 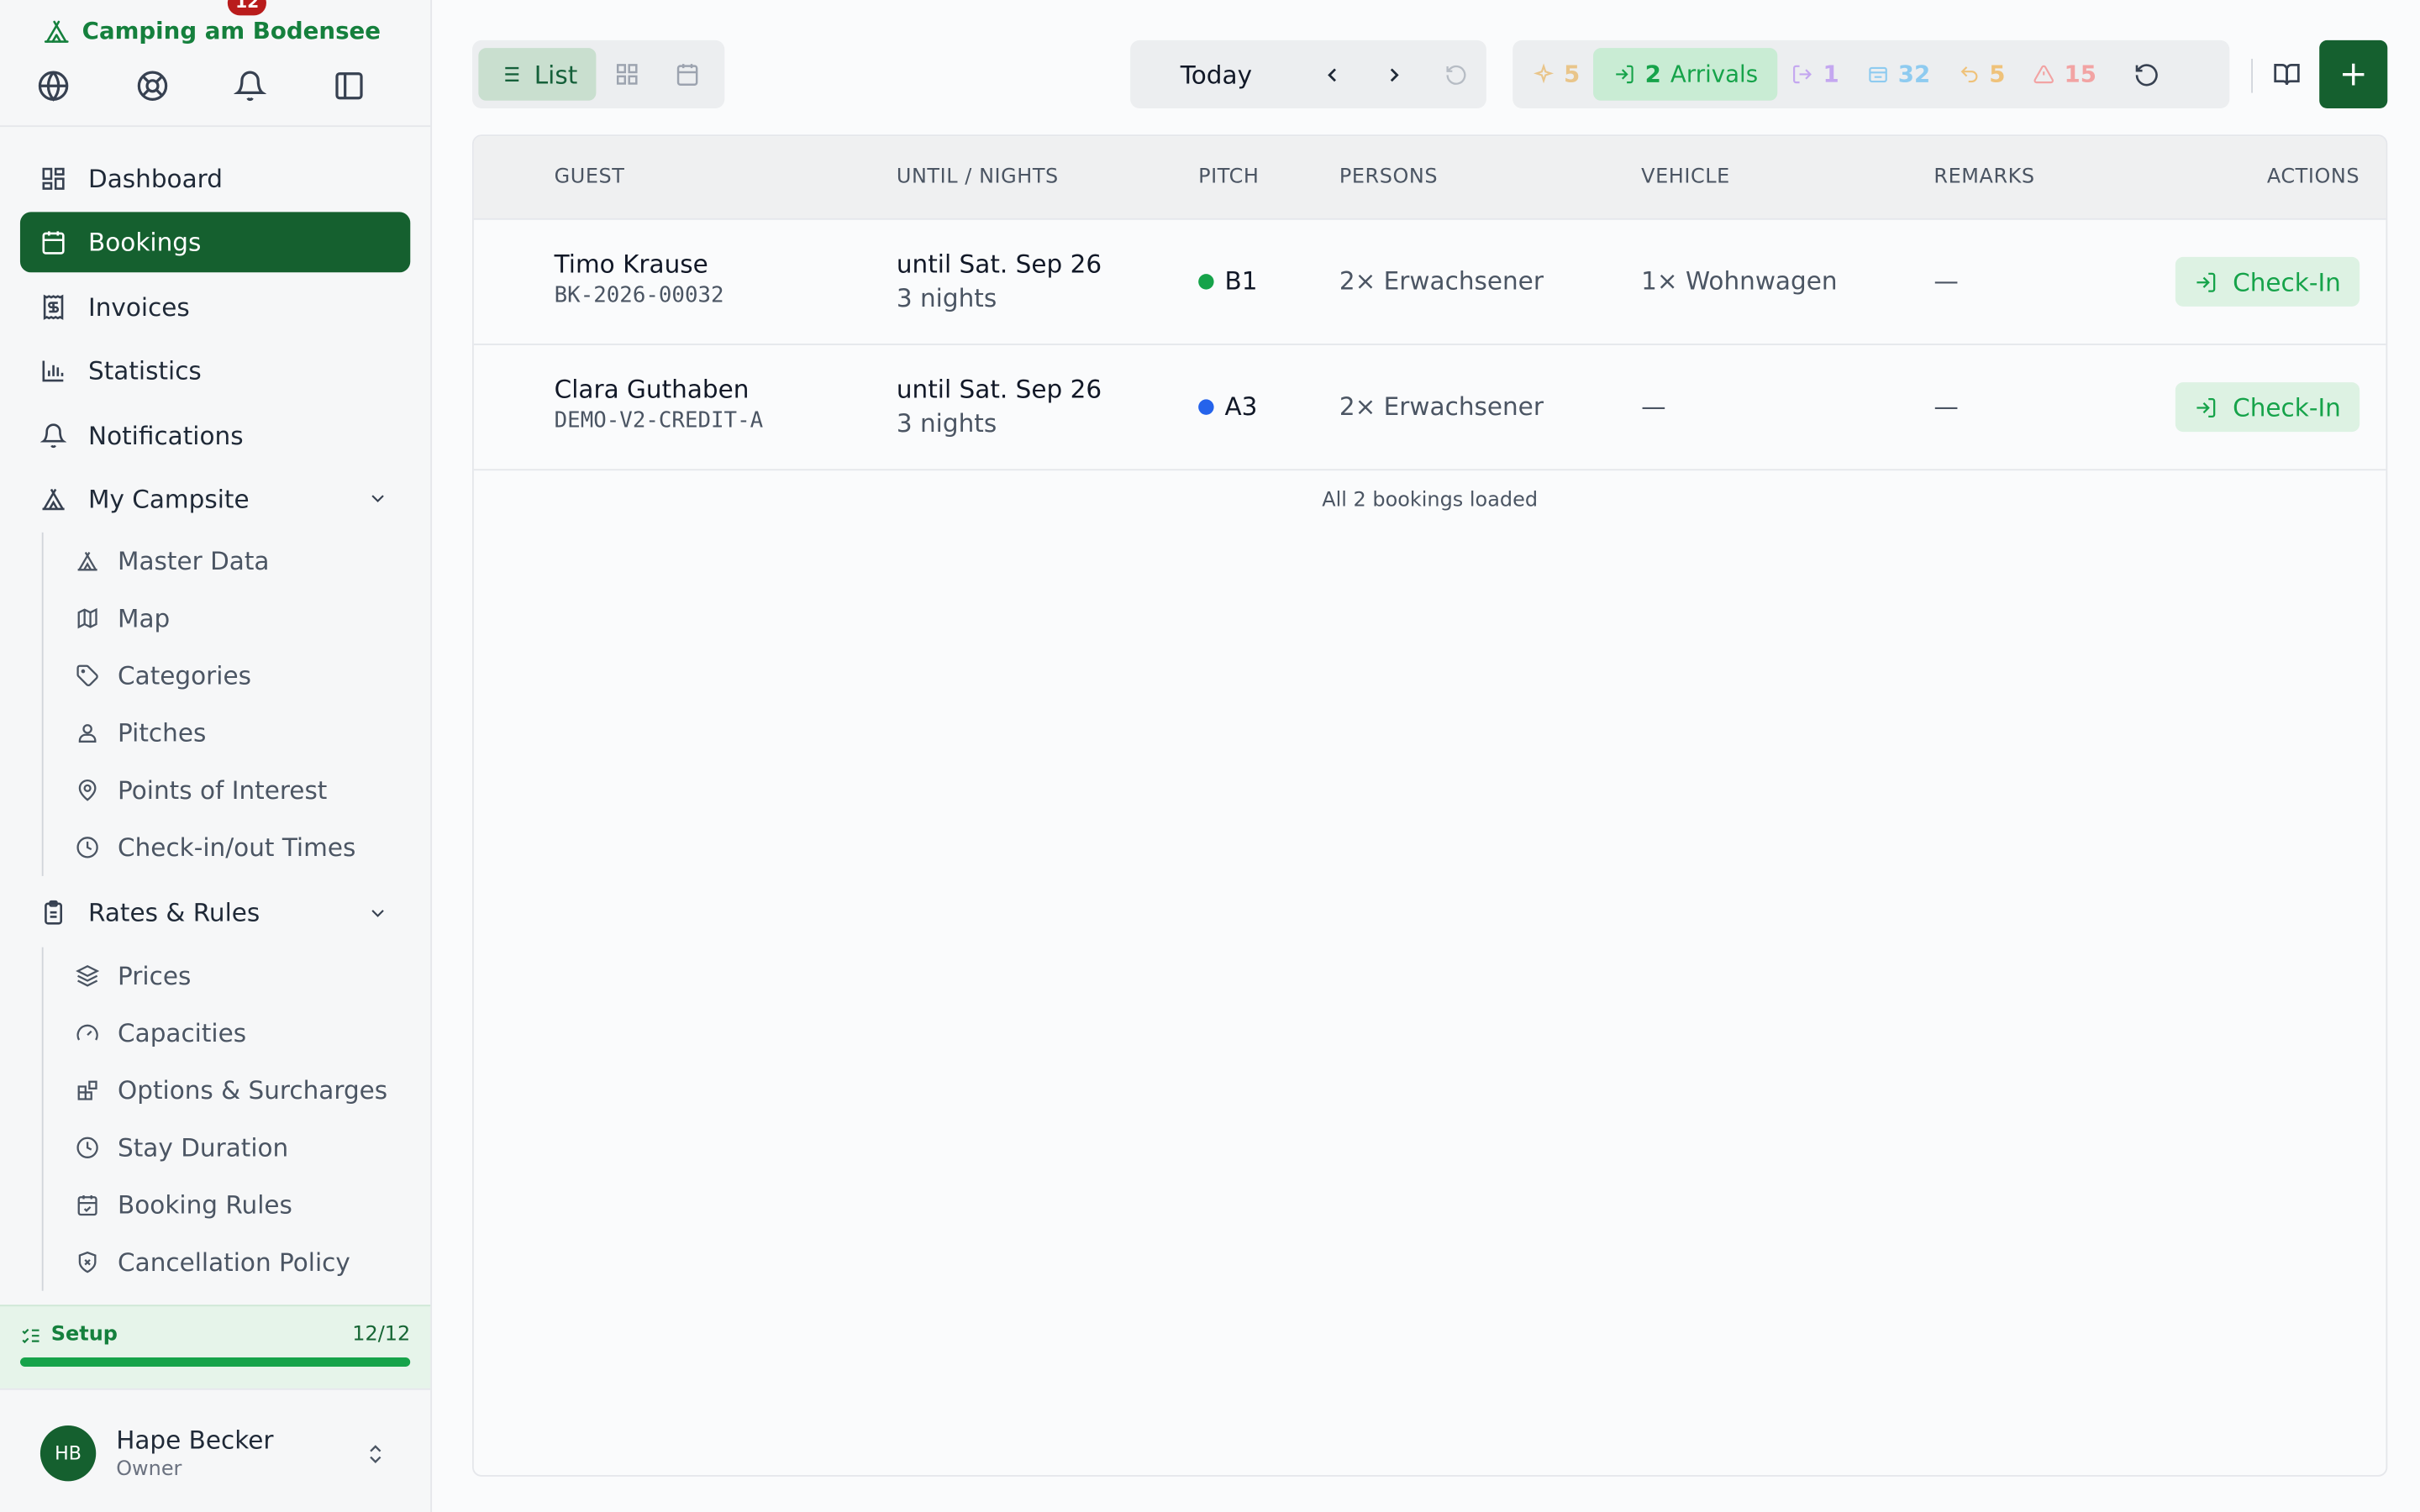 I want to click on pitch-status-dot, so click(x=1206, y=281).